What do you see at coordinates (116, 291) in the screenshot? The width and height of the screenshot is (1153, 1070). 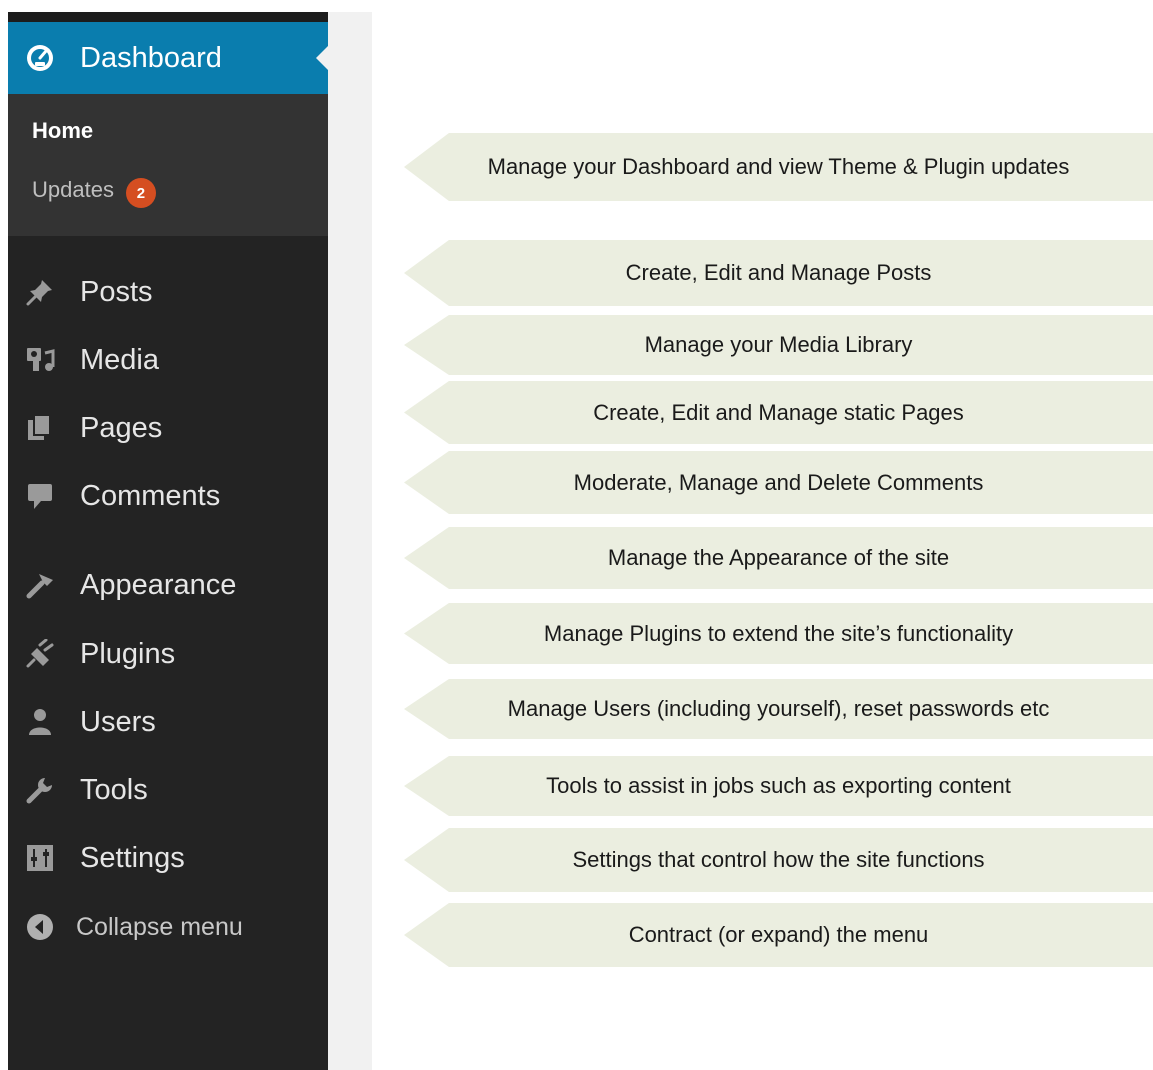 I see `sidebar-item-label: Posts` at bounding box center [116, 291].